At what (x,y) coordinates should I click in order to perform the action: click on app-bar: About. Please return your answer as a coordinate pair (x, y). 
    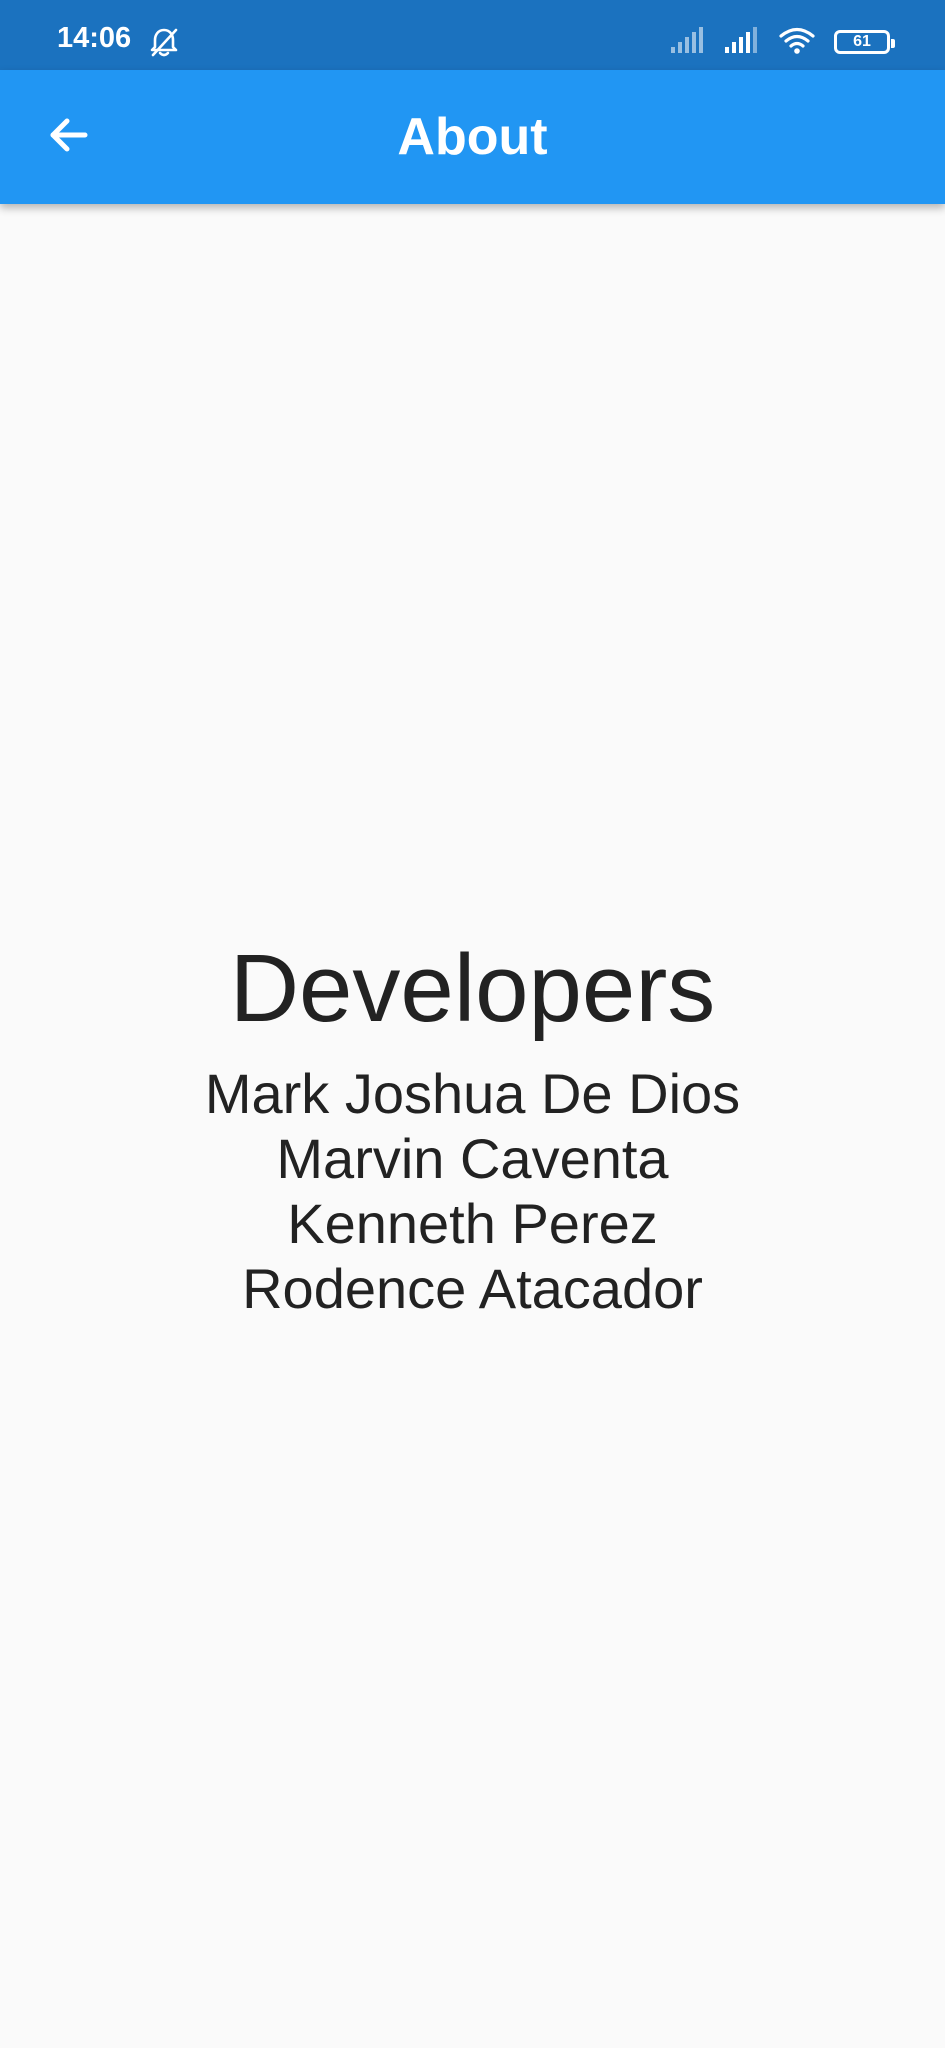
    Looking at the image, I should click on (472, 137).